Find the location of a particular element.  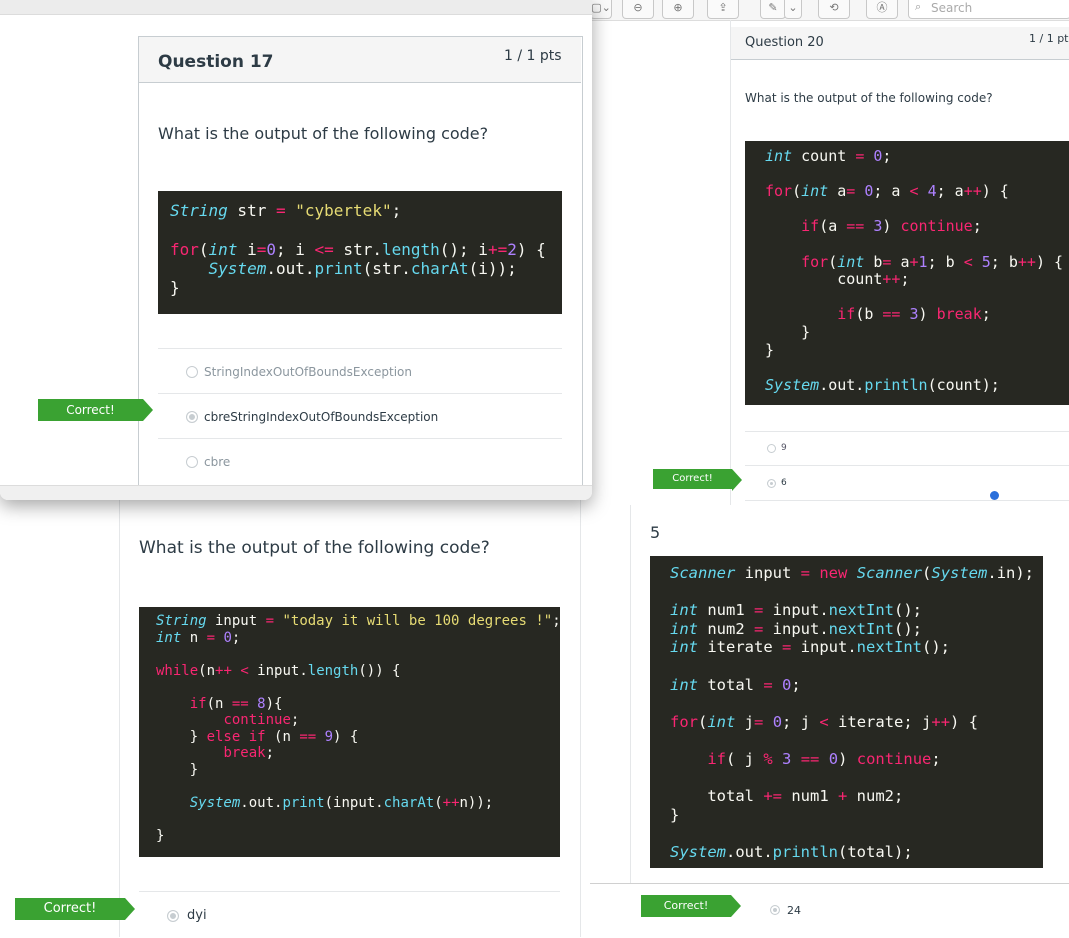

window-bottom-bar is located at coordinates (296, 492).